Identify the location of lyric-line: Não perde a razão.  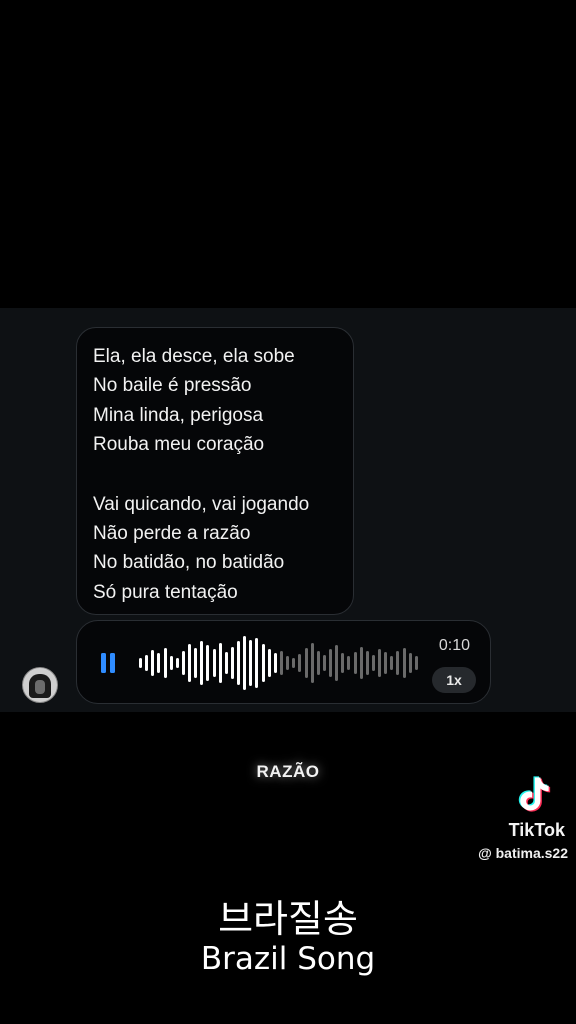
(172, 534).